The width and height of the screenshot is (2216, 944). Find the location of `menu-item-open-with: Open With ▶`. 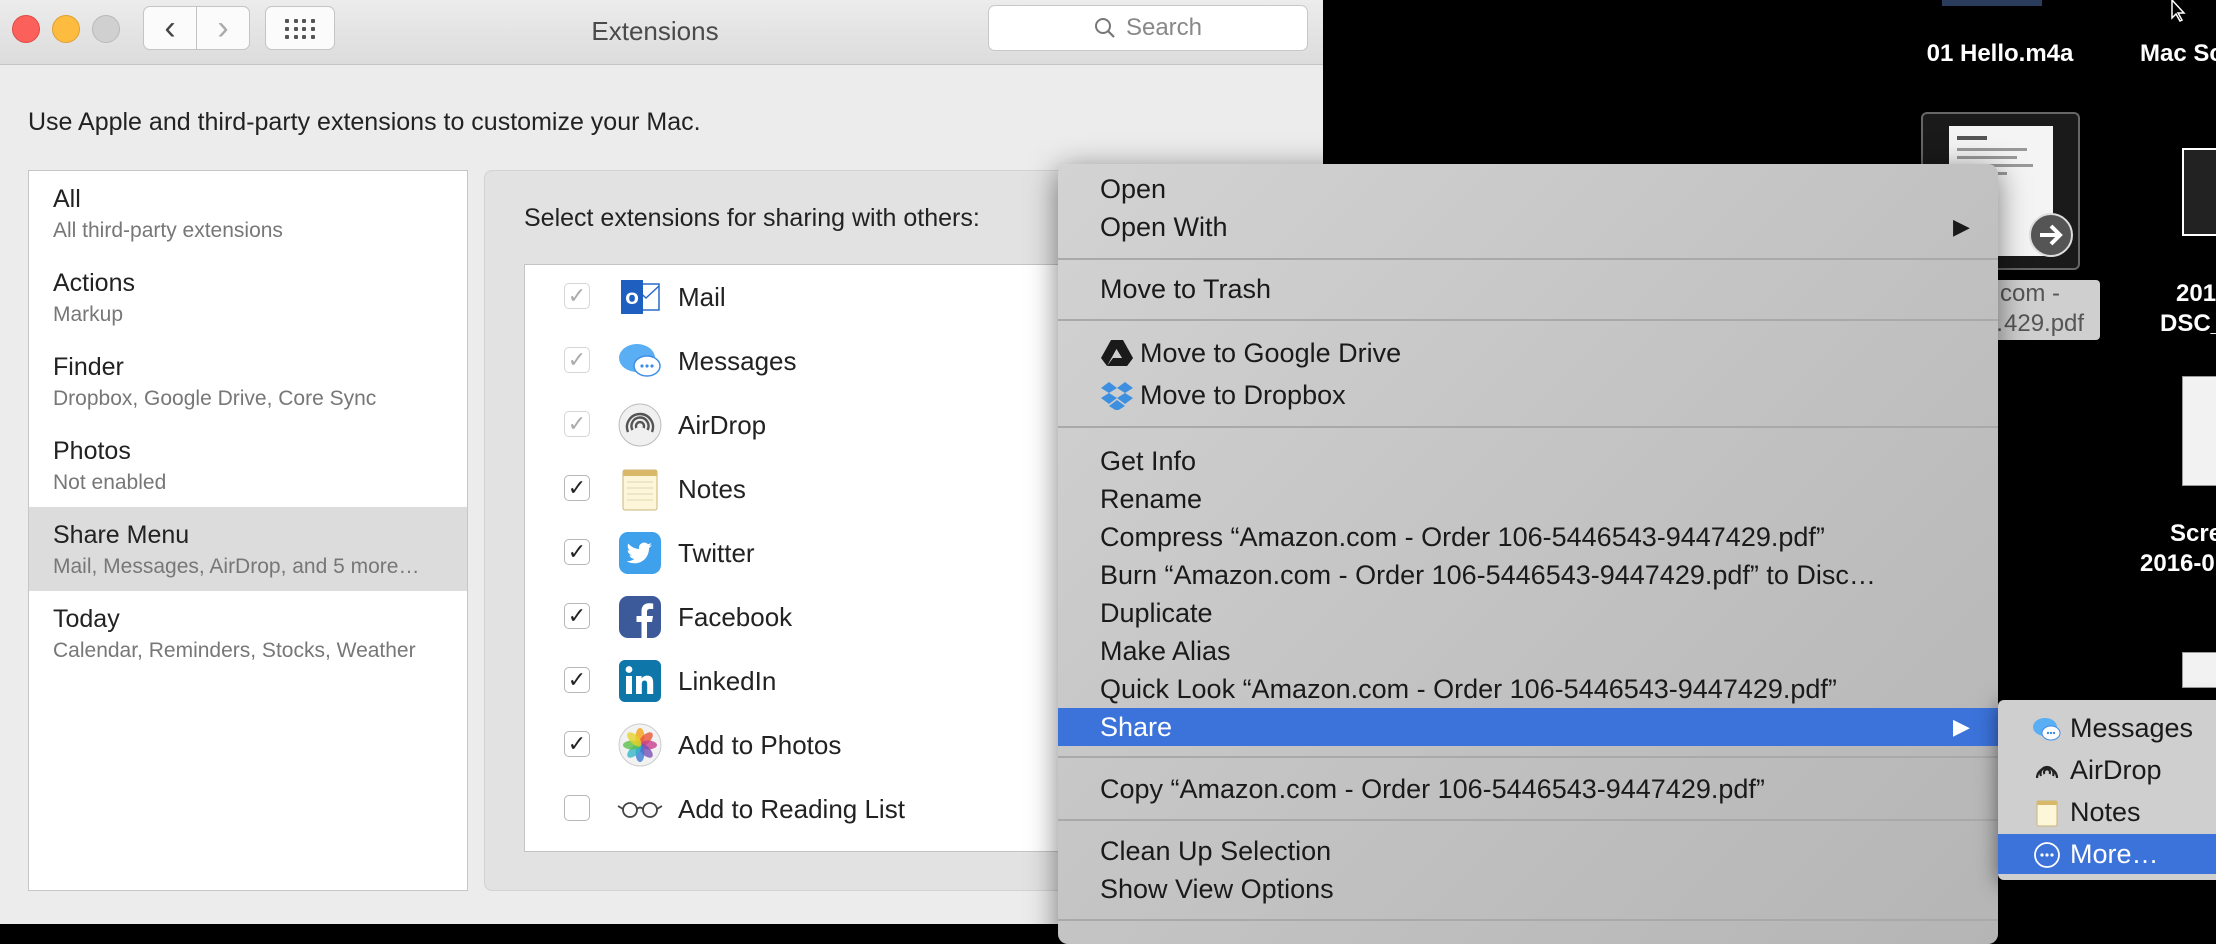

menu-item-open-with: Open With ▶ is located at coordinates (1528, 227).